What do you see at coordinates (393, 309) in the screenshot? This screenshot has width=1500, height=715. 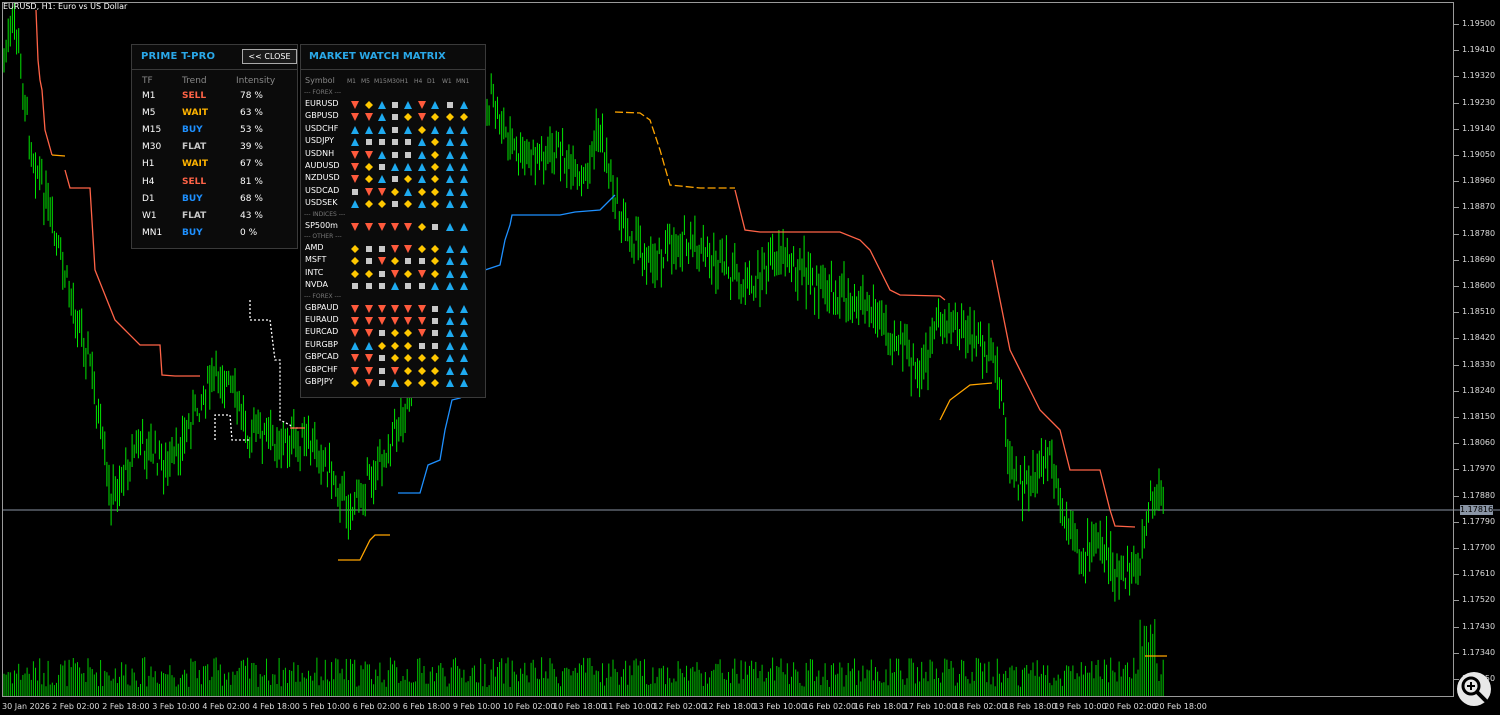 I see `matrix-row: GBPAUD` at bounding box center [393, 309].